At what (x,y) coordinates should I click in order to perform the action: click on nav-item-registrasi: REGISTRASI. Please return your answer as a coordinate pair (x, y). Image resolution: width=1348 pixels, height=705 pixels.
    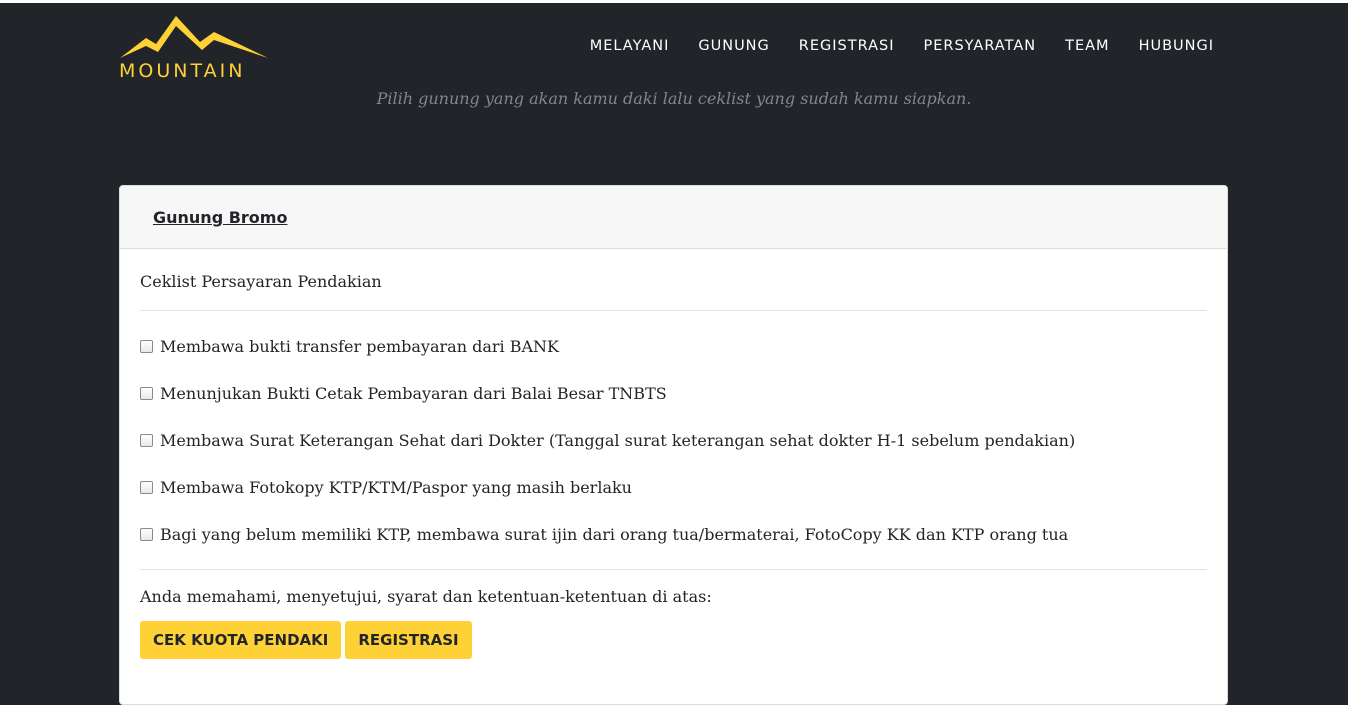
    Looking at the image, I should click on (847, 46).